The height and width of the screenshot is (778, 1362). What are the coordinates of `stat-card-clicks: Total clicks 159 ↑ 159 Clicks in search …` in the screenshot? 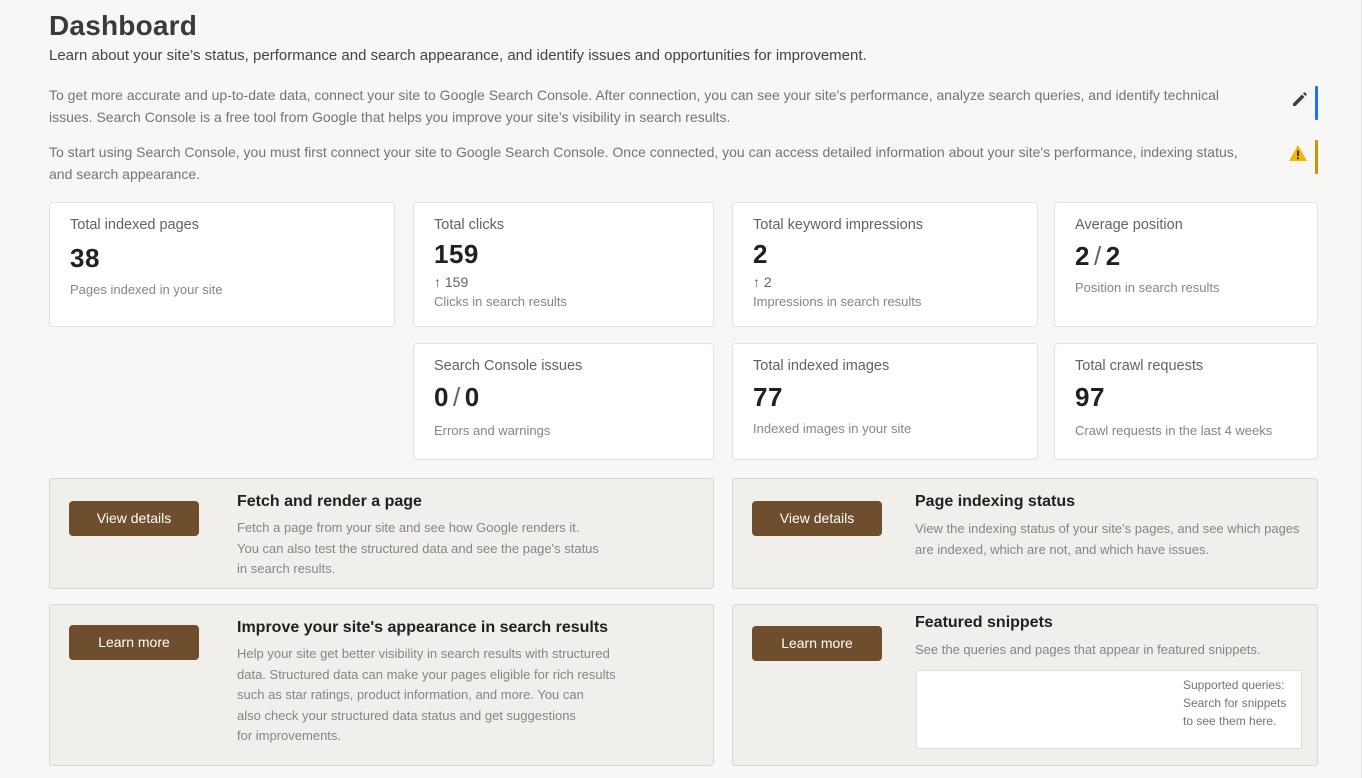 It's located at (563, 264).